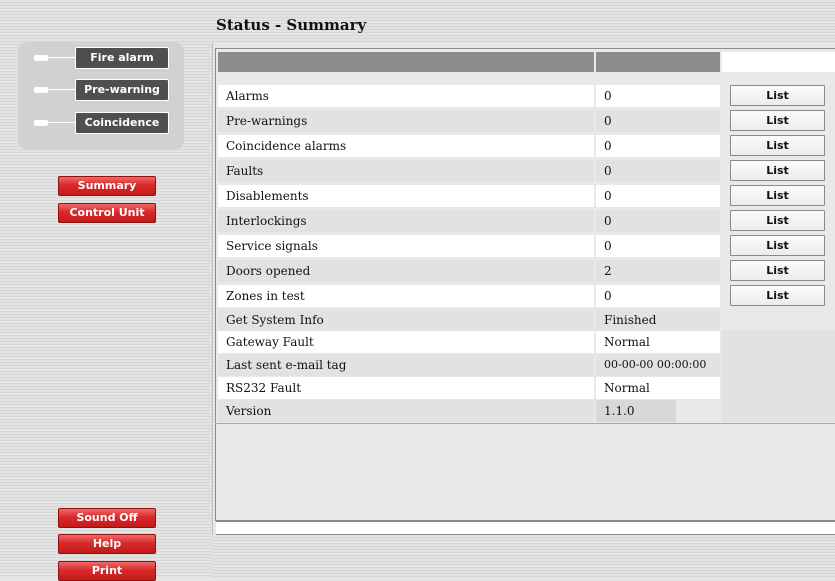 Image resolution: width=835 pixels, height=581 pixels. I want to click on list-button-zones-in-test: List, so click(777, 295).